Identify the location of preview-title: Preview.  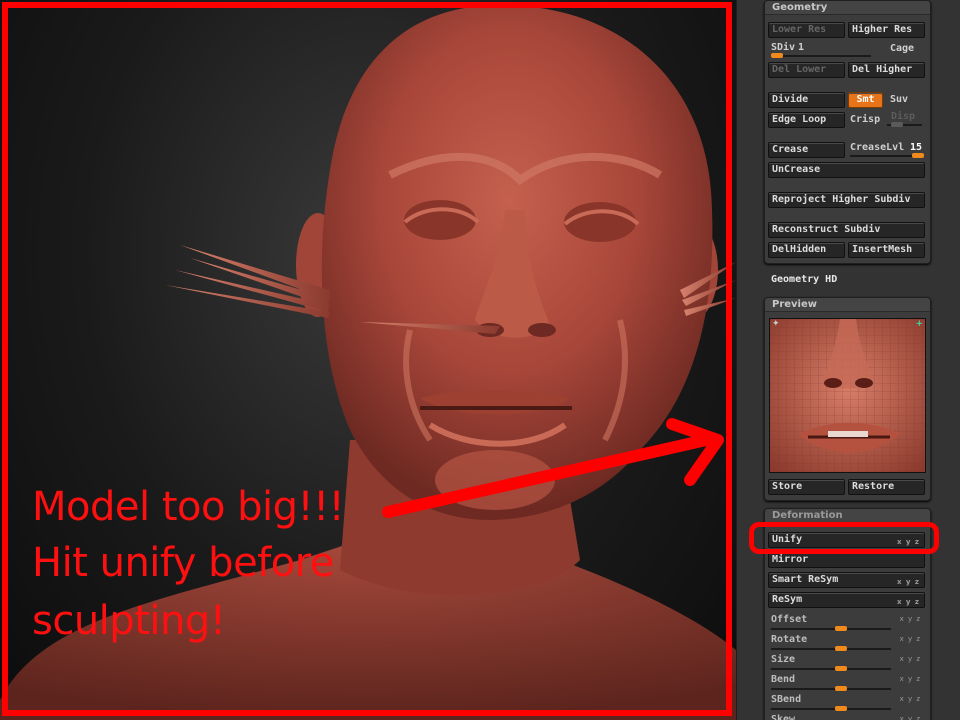
(847, 305).